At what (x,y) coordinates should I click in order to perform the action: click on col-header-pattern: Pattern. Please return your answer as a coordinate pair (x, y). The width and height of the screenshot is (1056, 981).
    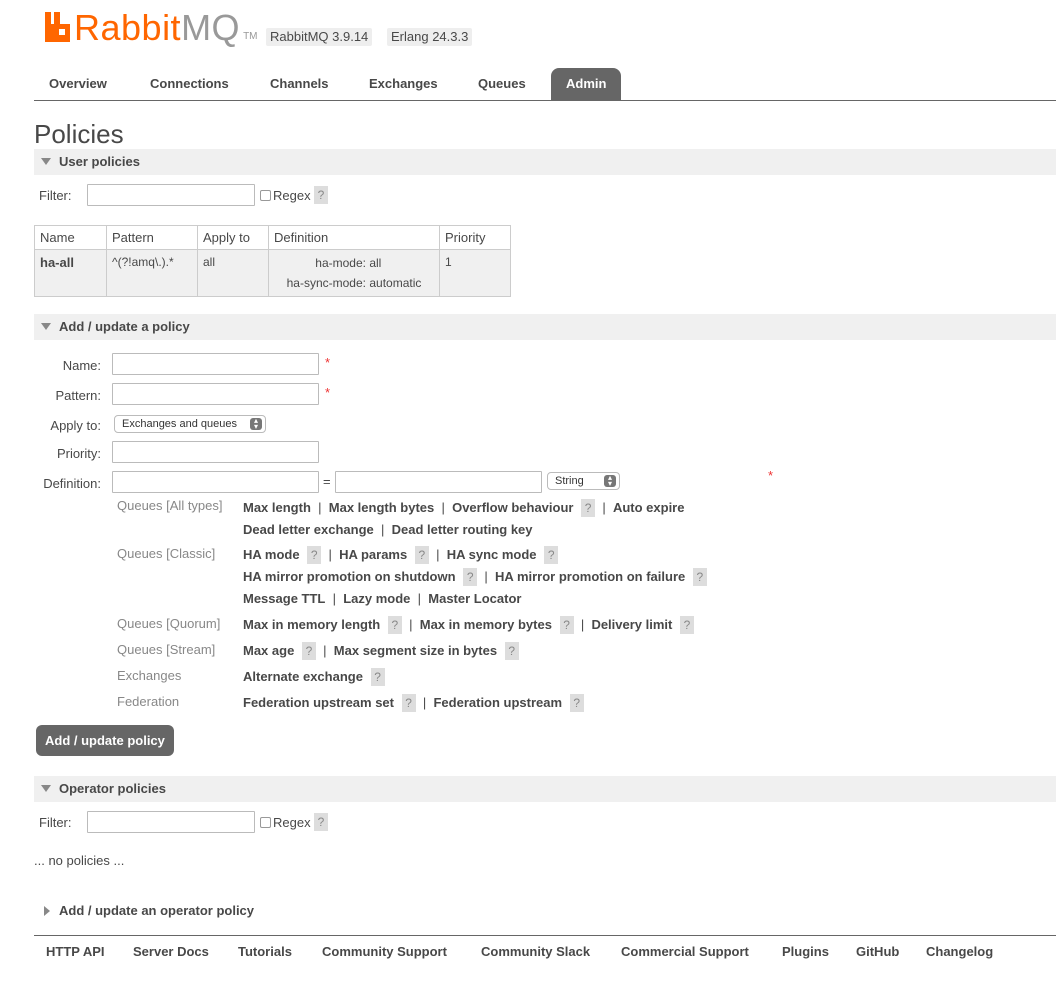
    Looking at the image, I should click on (152, 237).